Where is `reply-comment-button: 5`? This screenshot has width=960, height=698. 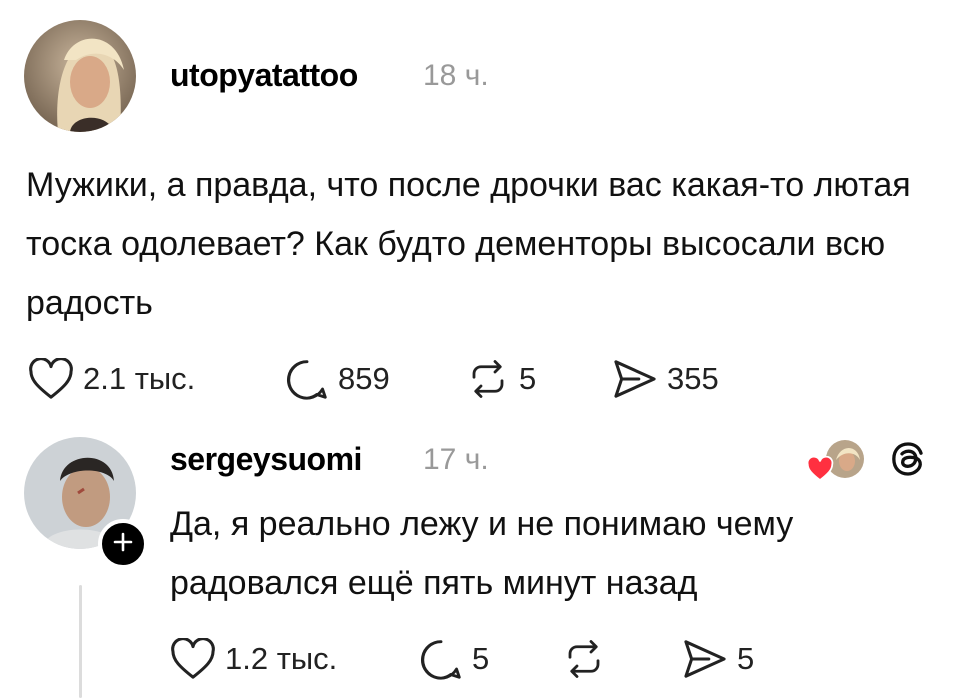
reply-comment-button: 5 is located at coordinates (454, 659).